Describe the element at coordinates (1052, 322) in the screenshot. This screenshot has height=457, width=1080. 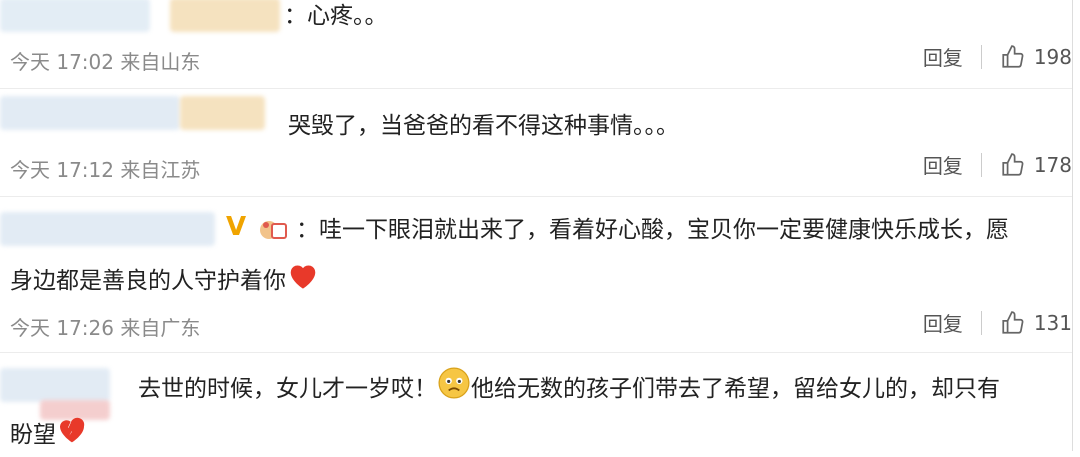
I see `like-count: 131` at that location.